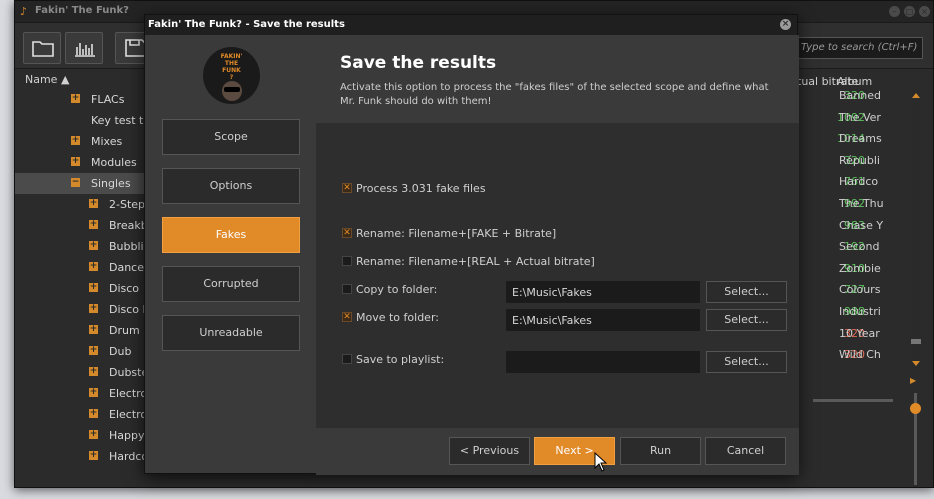  I want to click on tree-item: + Drum, so click(81, 330).